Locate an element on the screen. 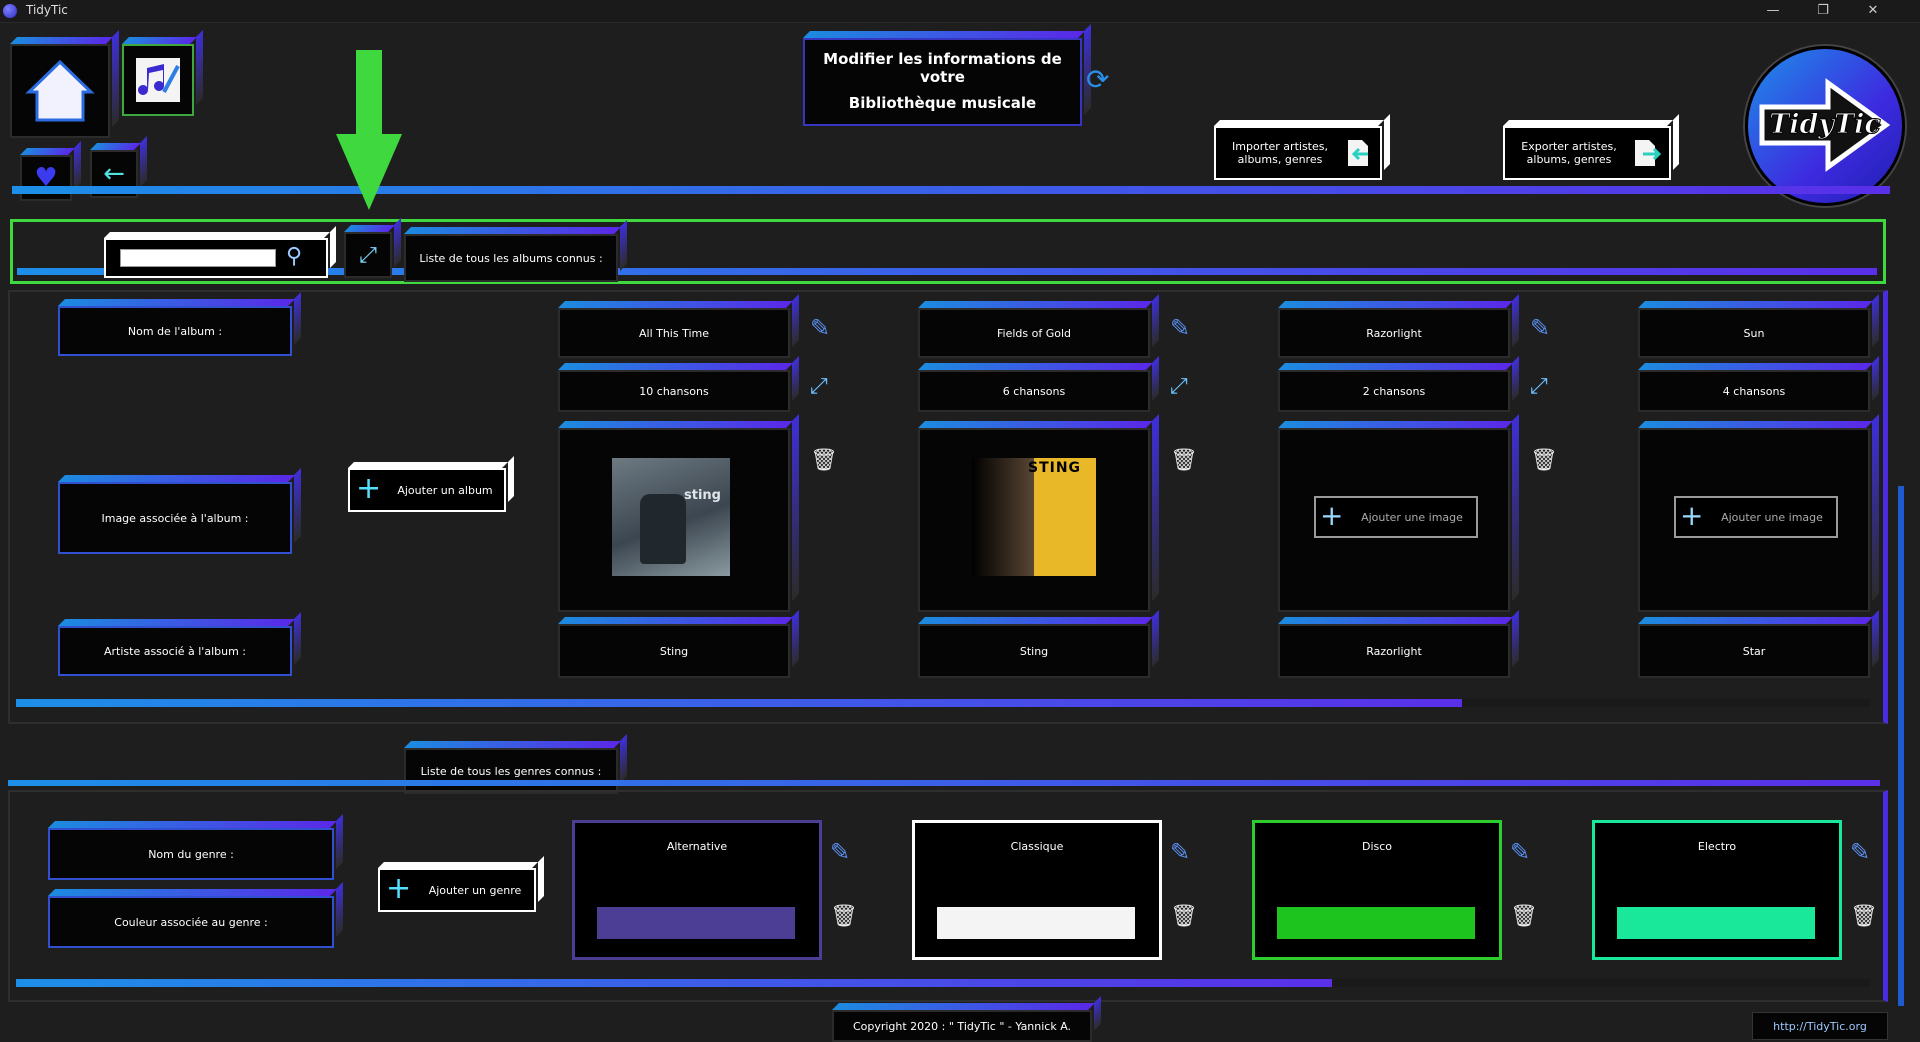 The height and width of the screenshot is (1042, 1920). title-bar: TidyTic — ❐ ✕ is located at coordinates (960, 11).